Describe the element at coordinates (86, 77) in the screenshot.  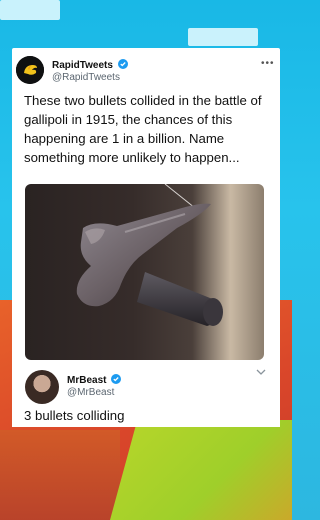
I see `author-handle: @RapidTweets` at that location.